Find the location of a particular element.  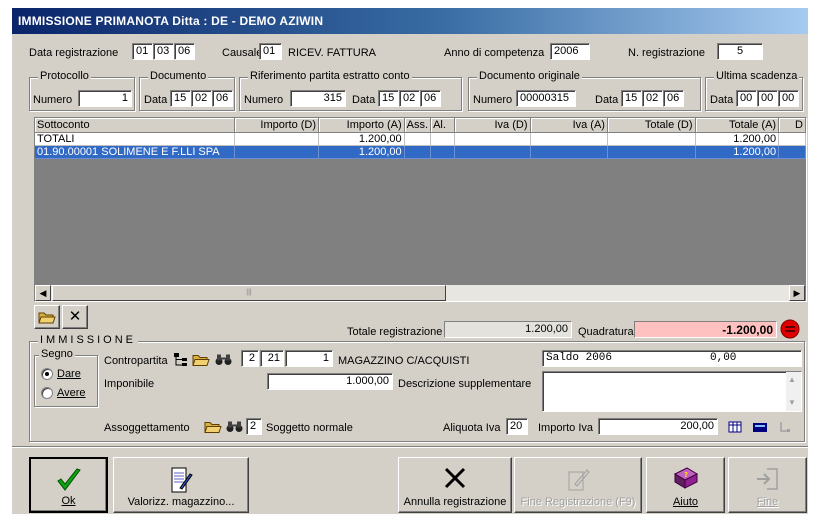

grid-column-header: Sottoconto is located at coordinates (135, 125).